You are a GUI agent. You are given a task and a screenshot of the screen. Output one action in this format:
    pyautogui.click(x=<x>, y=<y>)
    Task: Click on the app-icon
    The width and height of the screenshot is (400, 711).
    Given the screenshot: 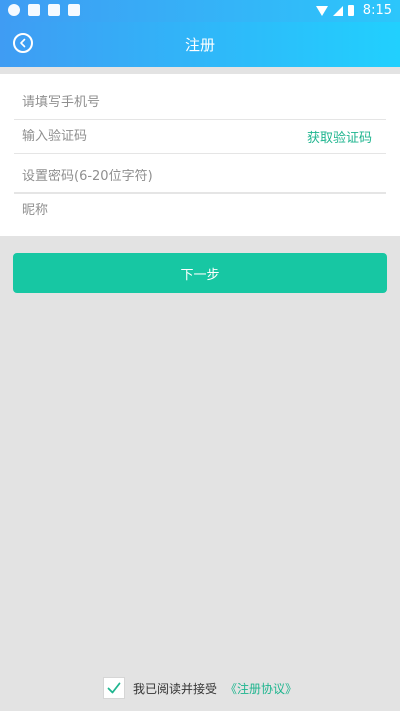 What is the action you would take?
    pyautogui.click(x=14, y=10)
    